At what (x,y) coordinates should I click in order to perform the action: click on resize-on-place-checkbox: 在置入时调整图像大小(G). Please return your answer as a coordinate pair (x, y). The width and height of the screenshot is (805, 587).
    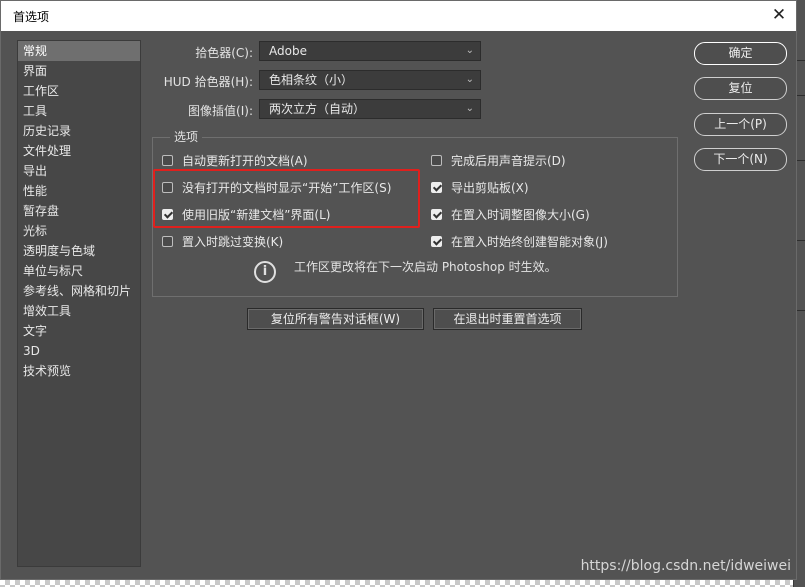
    Looking at the image, I should click on (510, 214).